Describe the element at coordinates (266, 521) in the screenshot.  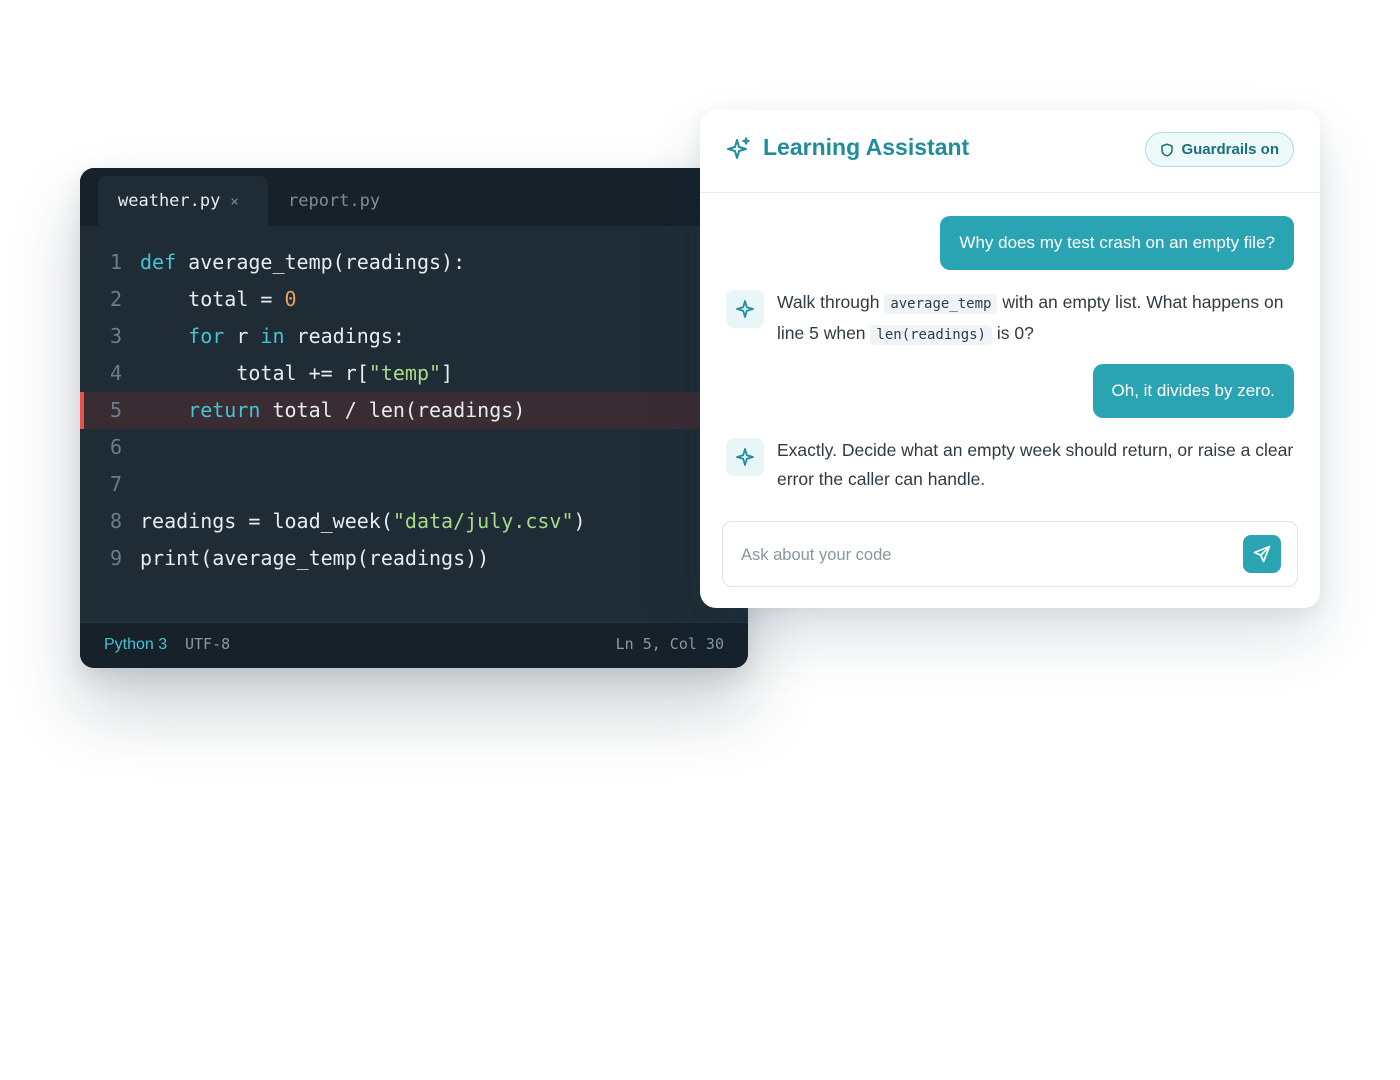
I see `code-token: readings = load_week(` at that location.